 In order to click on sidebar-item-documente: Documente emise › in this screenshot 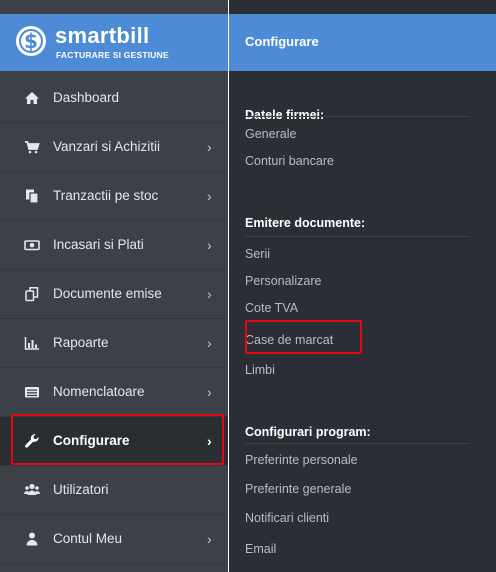, I will do `click(114, 294)`.